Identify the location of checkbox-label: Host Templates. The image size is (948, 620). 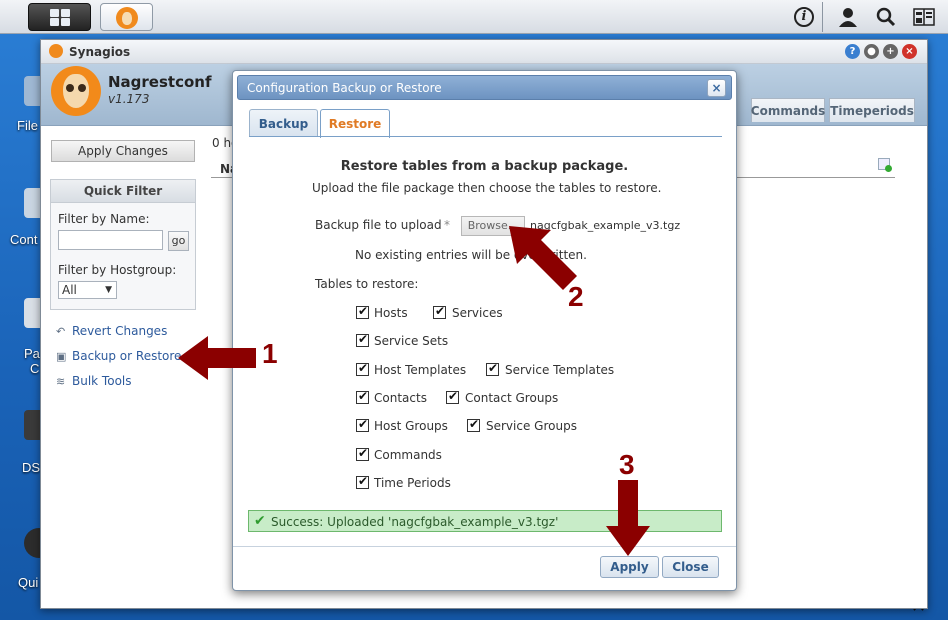
(420, 370).